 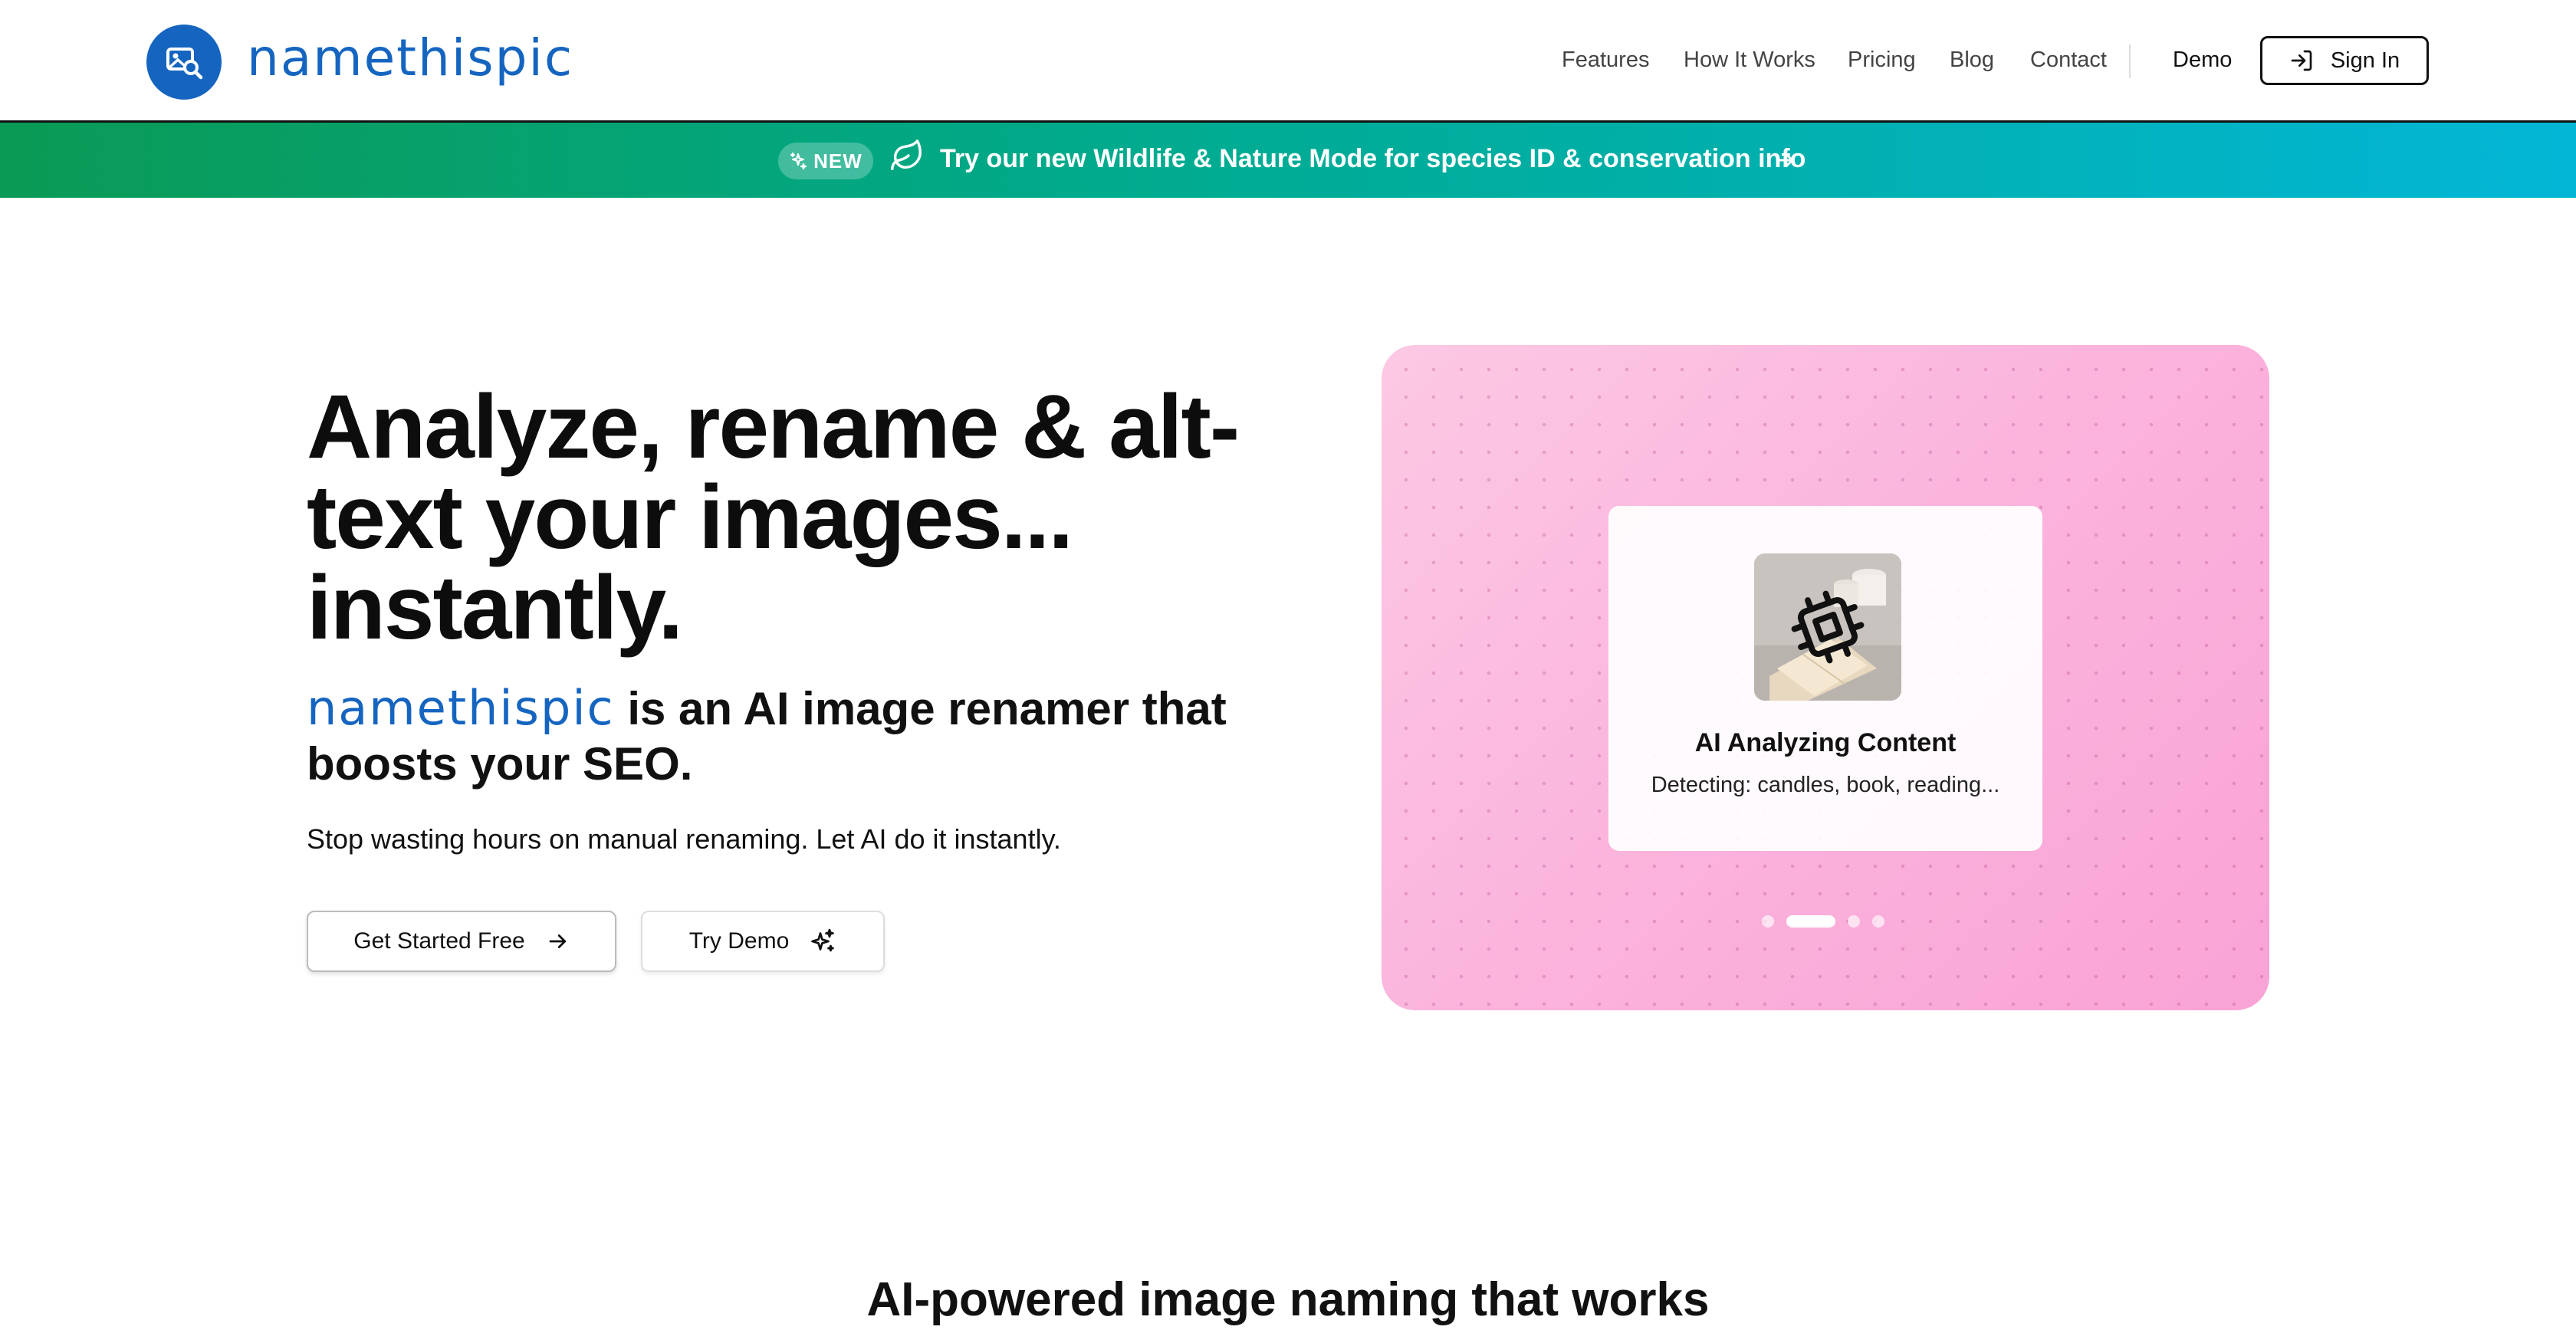 What do you see at coordinates (2203, 61) in the screenshot?
I see `nav-demo: Demo` at bounding box center [2203, 61].